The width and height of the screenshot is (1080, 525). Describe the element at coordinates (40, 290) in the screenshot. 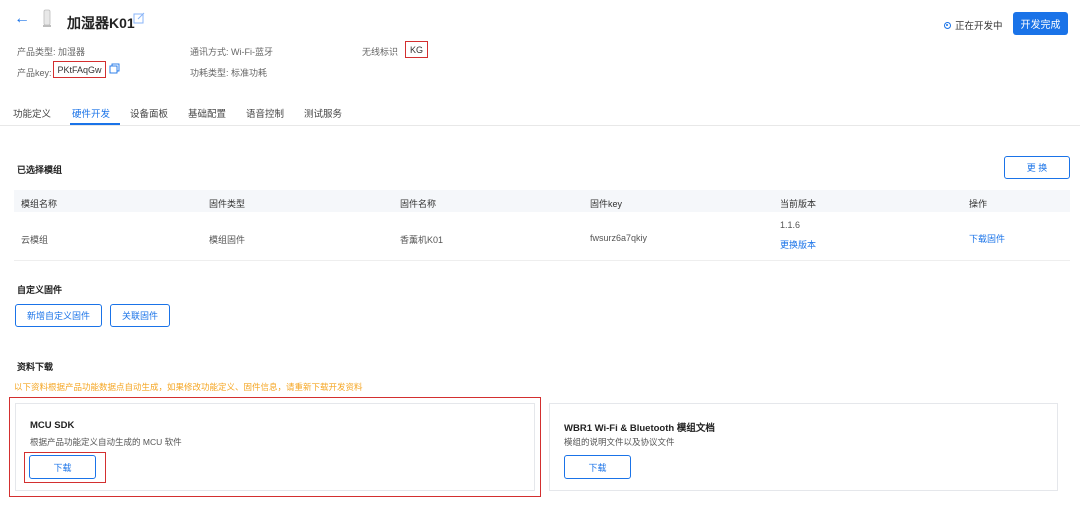

I see `custom-firmware-title: 自定义固件` at that location.